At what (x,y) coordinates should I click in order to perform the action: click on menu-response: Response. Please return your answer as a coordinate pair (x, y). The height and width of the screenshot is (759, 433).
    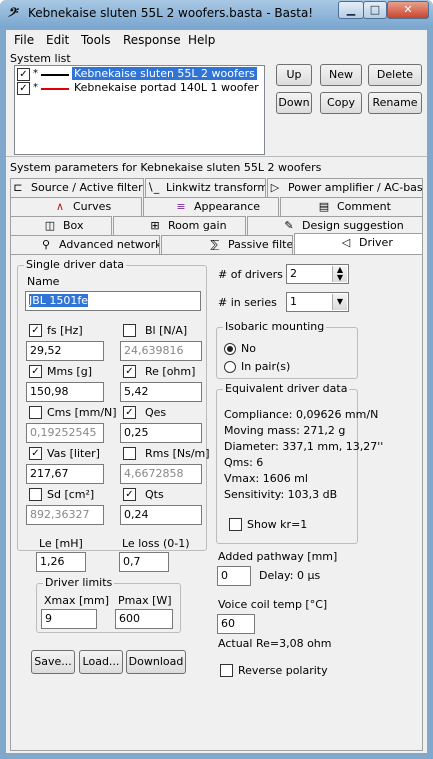
    Looking at the image, I should click on (152, 40).